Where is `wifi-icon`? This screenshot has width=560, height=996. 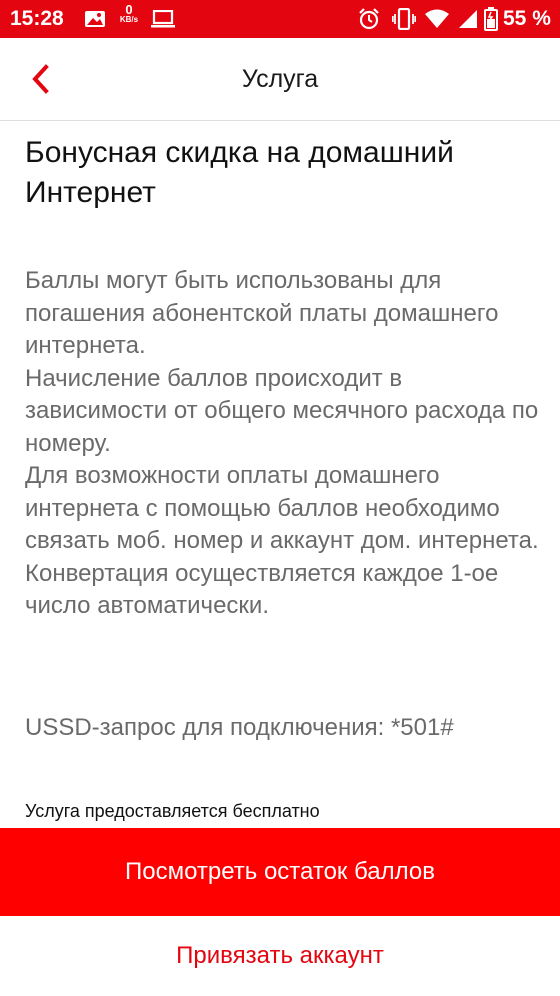
wifi-icon is located at coordinates (437, 21).